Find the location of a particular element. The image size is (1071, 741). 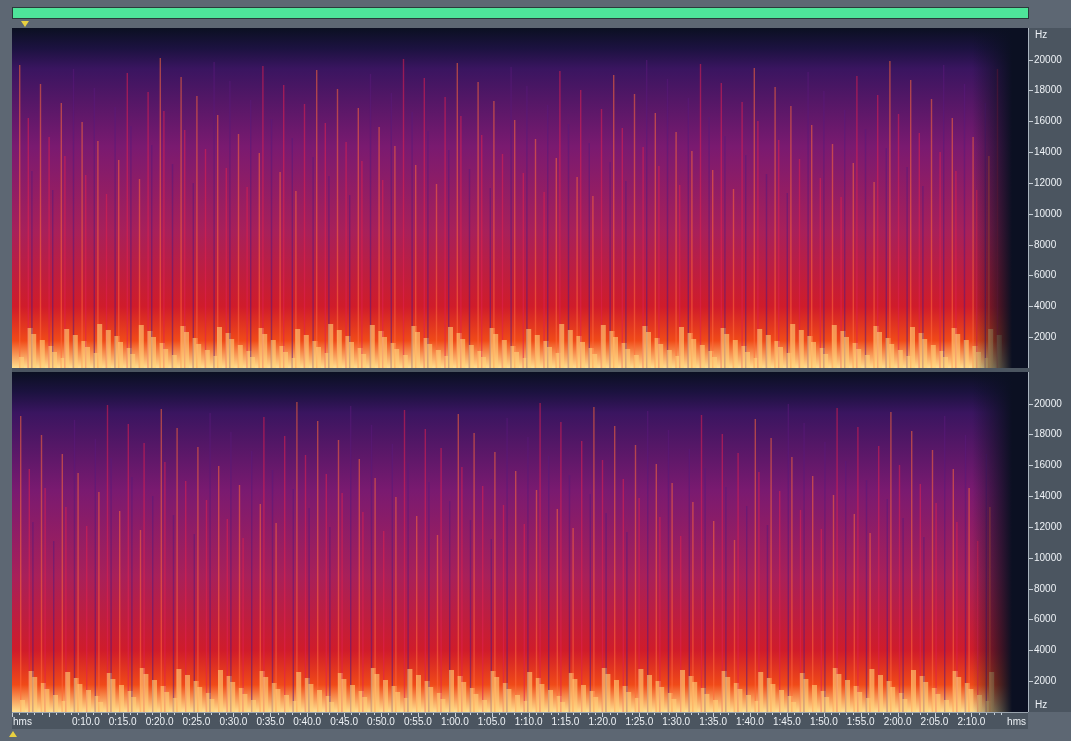

time-label: 1:40.0 is located at coordinates (750, 722).